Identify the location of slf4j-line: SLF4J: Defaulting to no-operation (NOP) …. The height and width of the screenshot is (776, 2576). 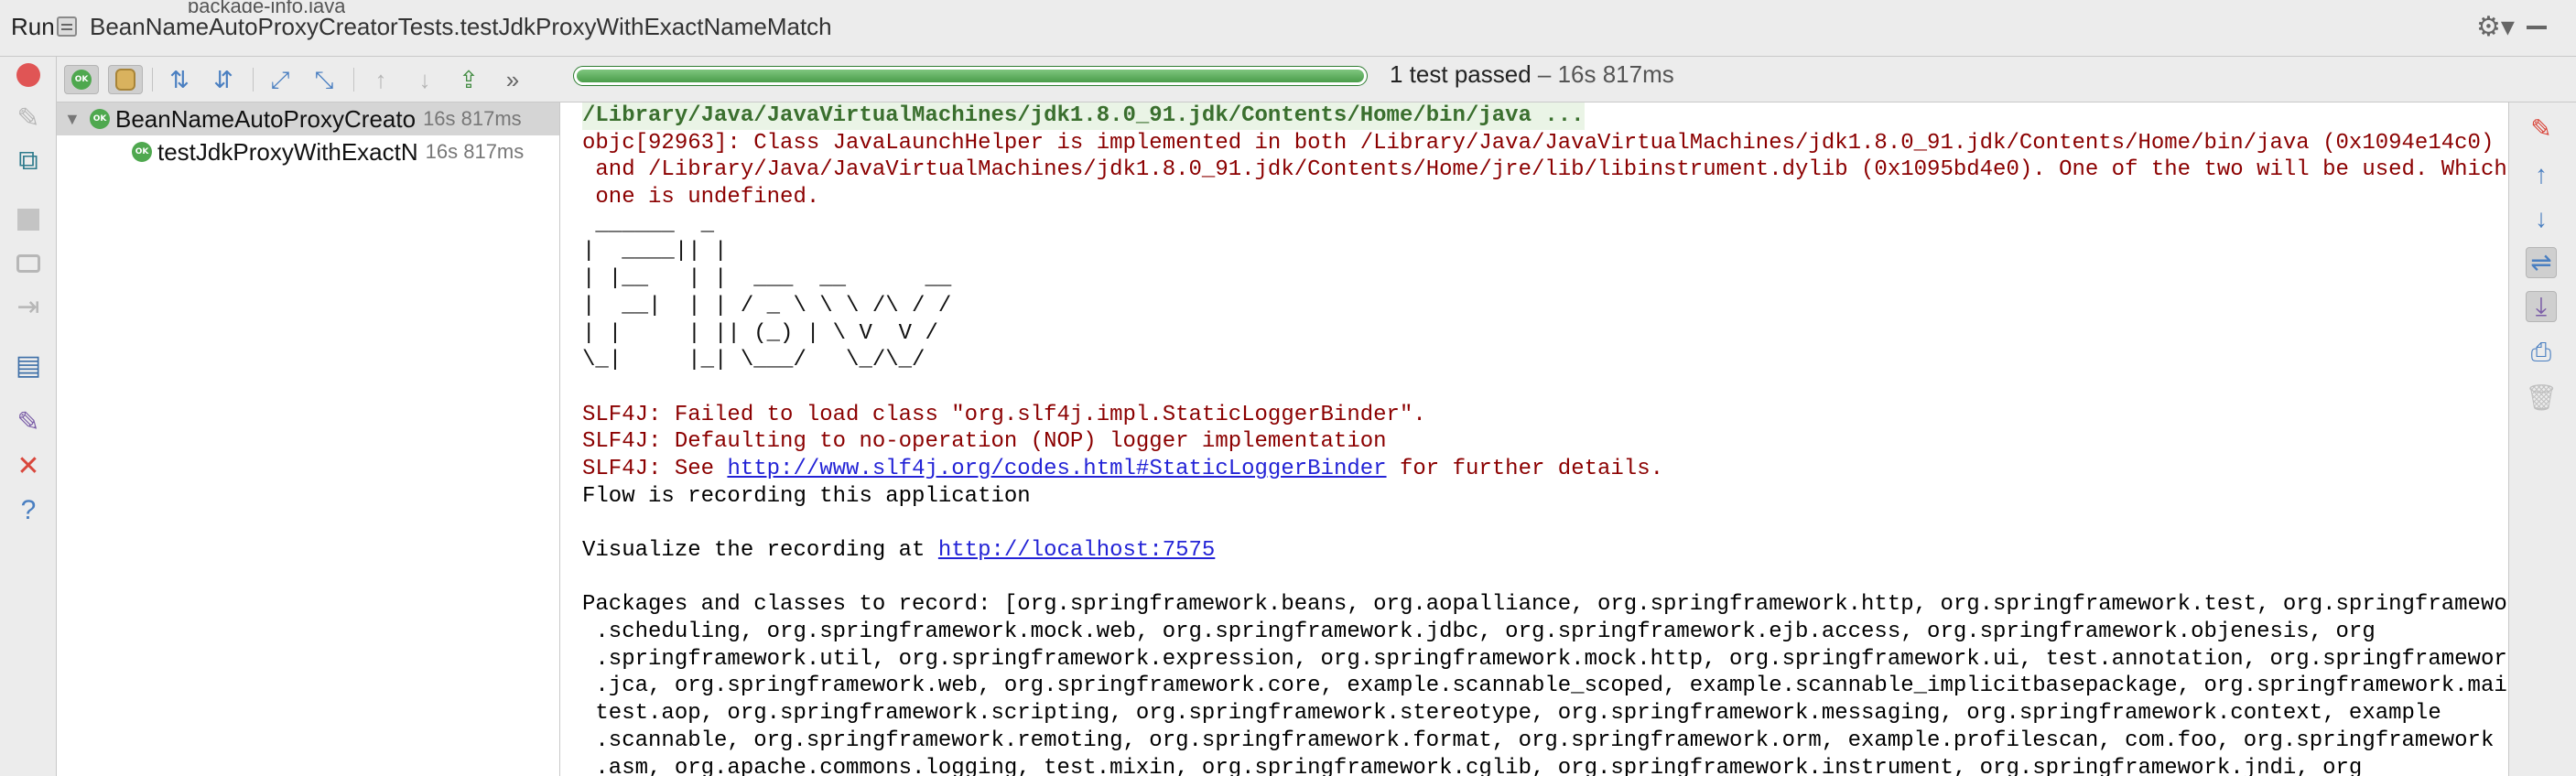
(984, 442).